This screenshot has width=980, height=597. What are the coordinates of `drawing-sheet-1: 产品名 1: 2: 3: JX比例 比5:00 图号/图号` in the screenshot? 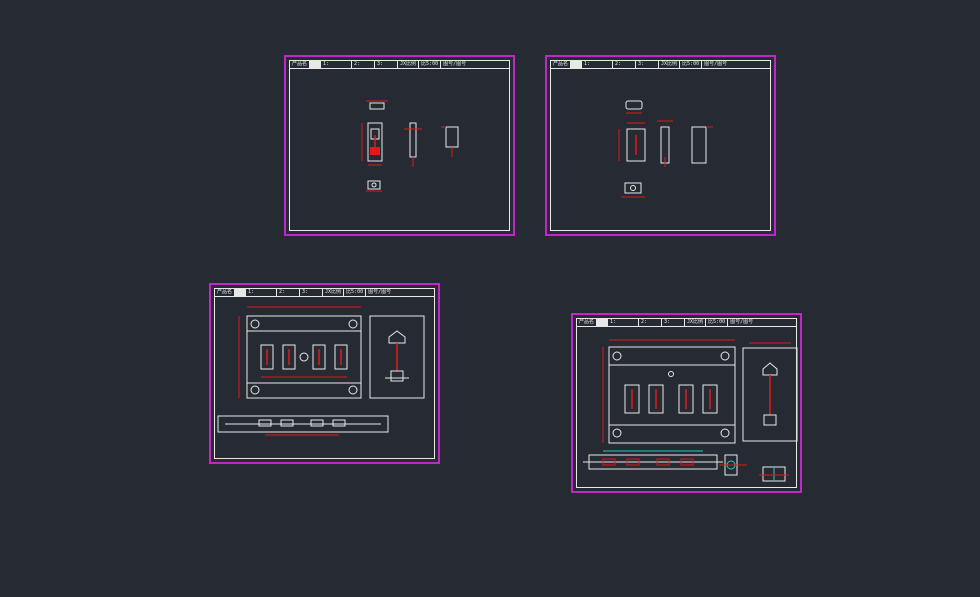 It's located at (399, 145).